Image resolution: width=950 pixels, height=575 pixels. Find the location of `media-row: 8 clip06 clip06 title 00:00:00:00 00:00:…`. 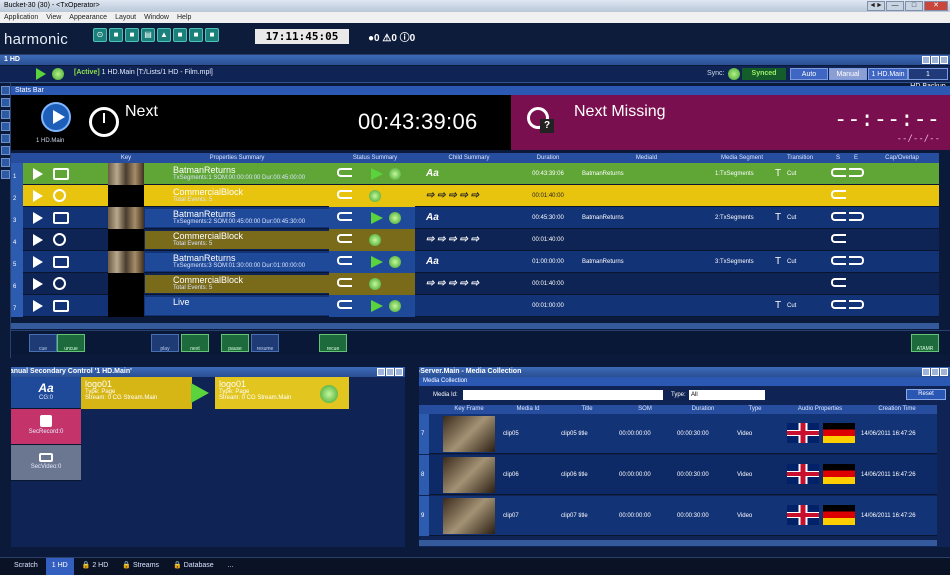

media-row: 8 clip06 clip06 title 00:00:00:00 00:00:… is located at coordinates (678, 475).